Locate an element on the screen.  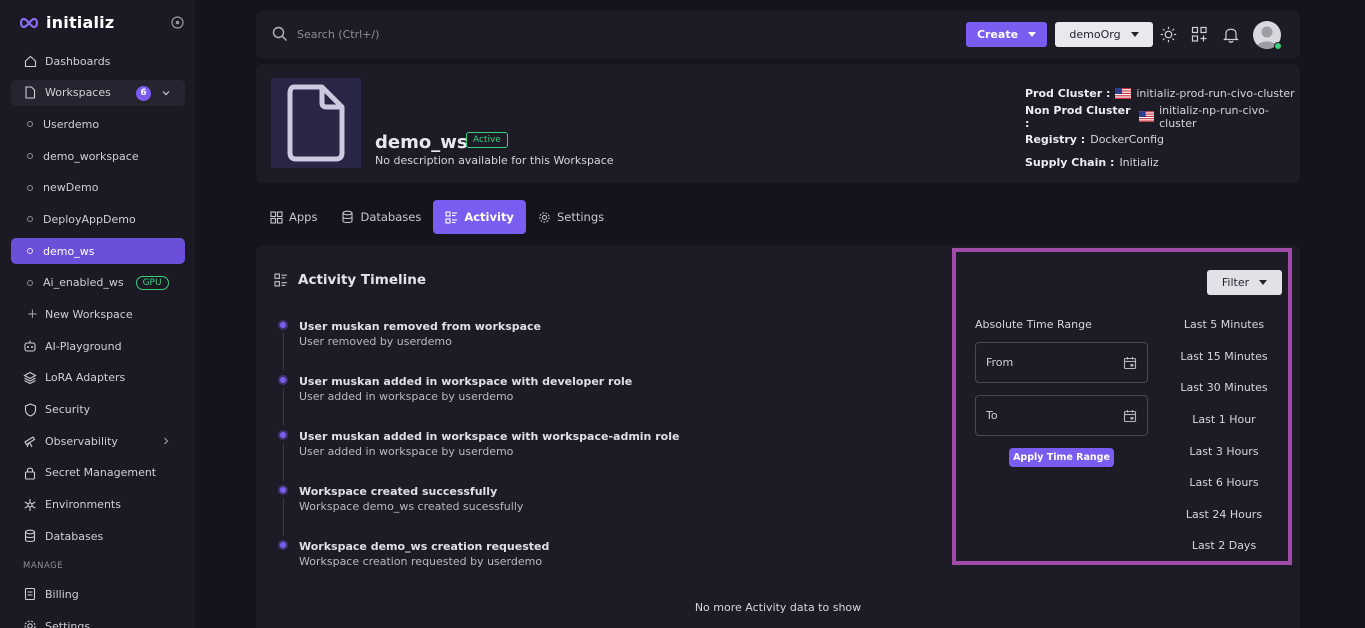
sidebar-item-label: Dashboards is located at coordinates (78, 61).